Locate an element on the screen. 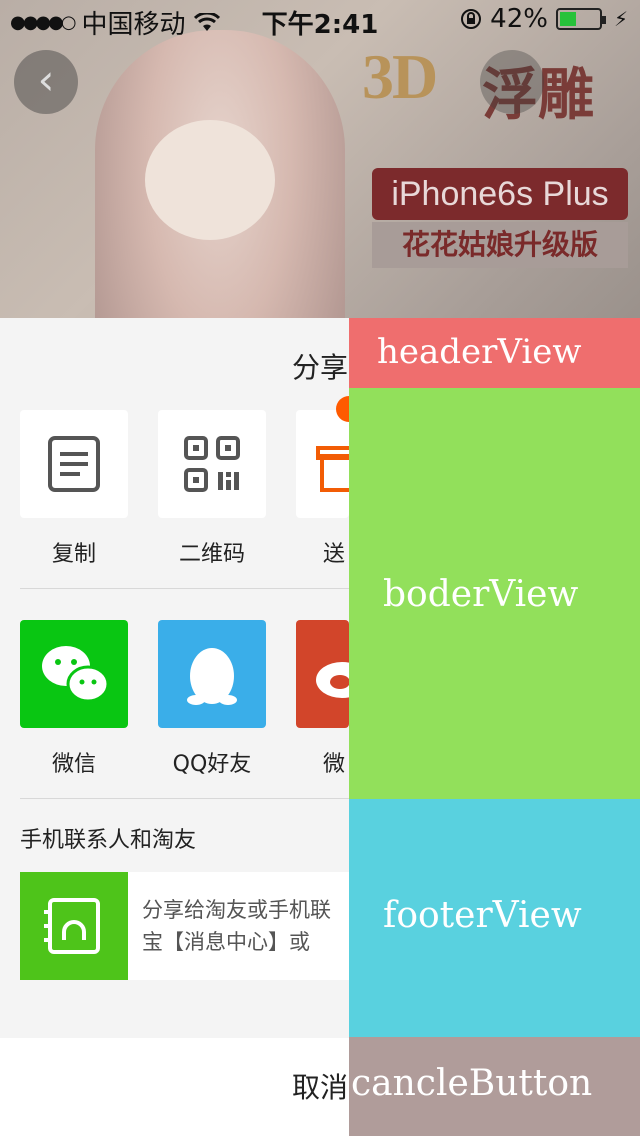  qq-share-button is located at coordinates (212, 674).